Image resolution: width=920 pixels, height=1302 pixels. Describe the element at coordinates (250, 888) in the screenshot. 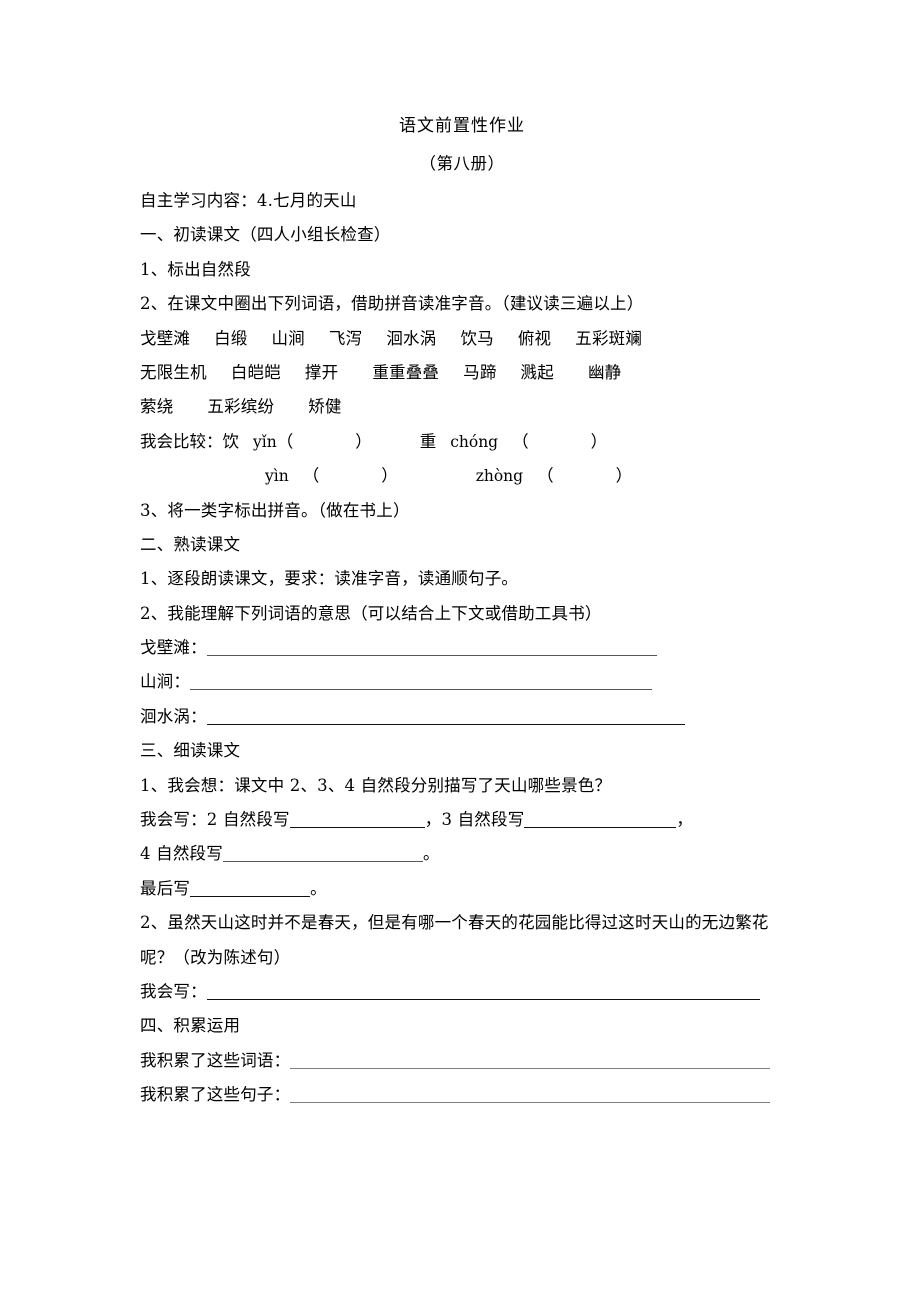

I see `final-paragraph-blank` at that location.